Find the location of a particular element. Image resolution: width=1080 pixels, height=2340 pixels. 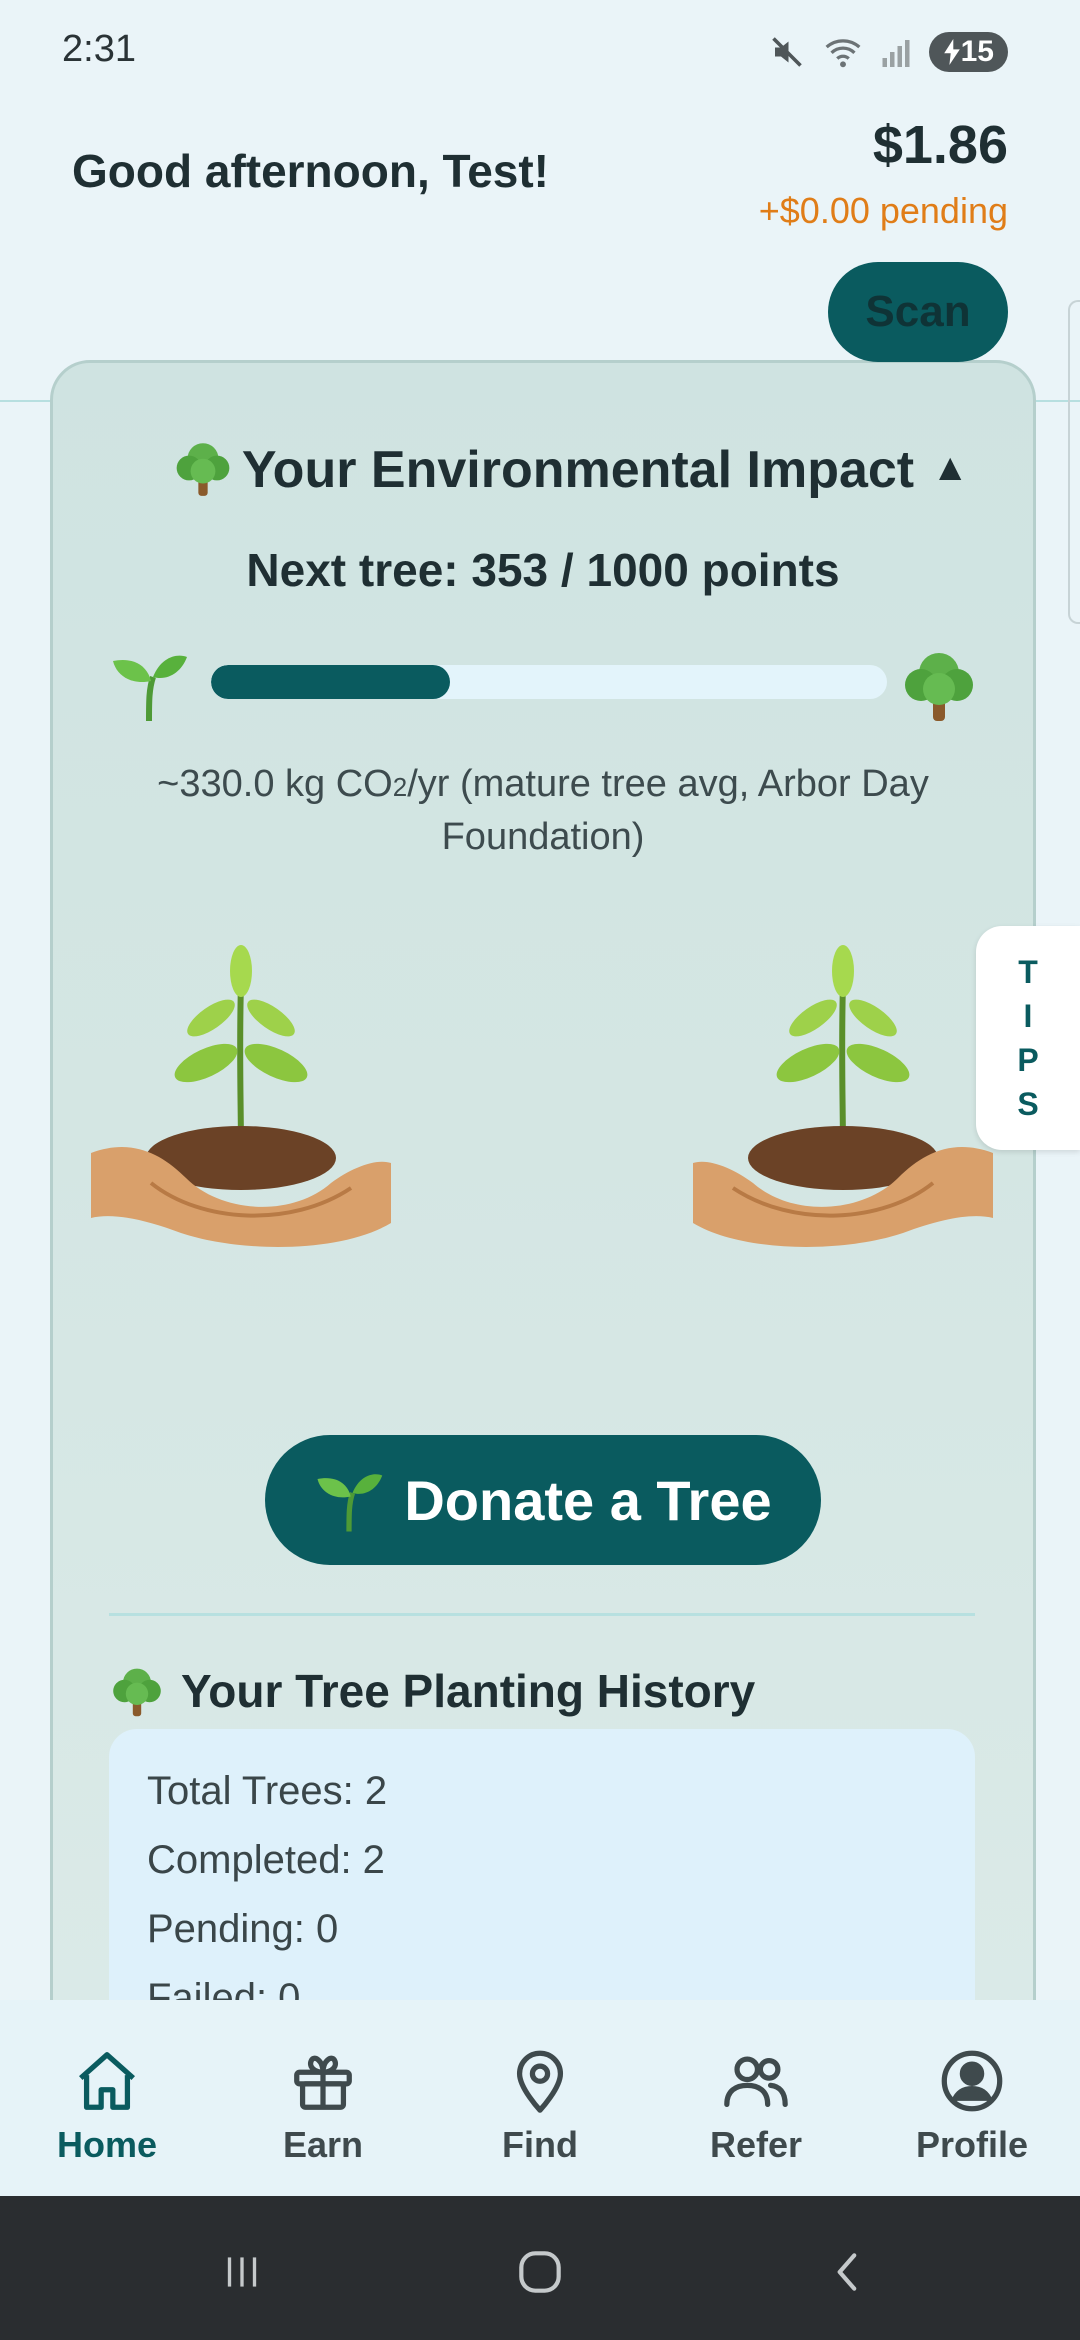

donate-tree-button: Donate a Tree is located at coordinates (543, 1500).